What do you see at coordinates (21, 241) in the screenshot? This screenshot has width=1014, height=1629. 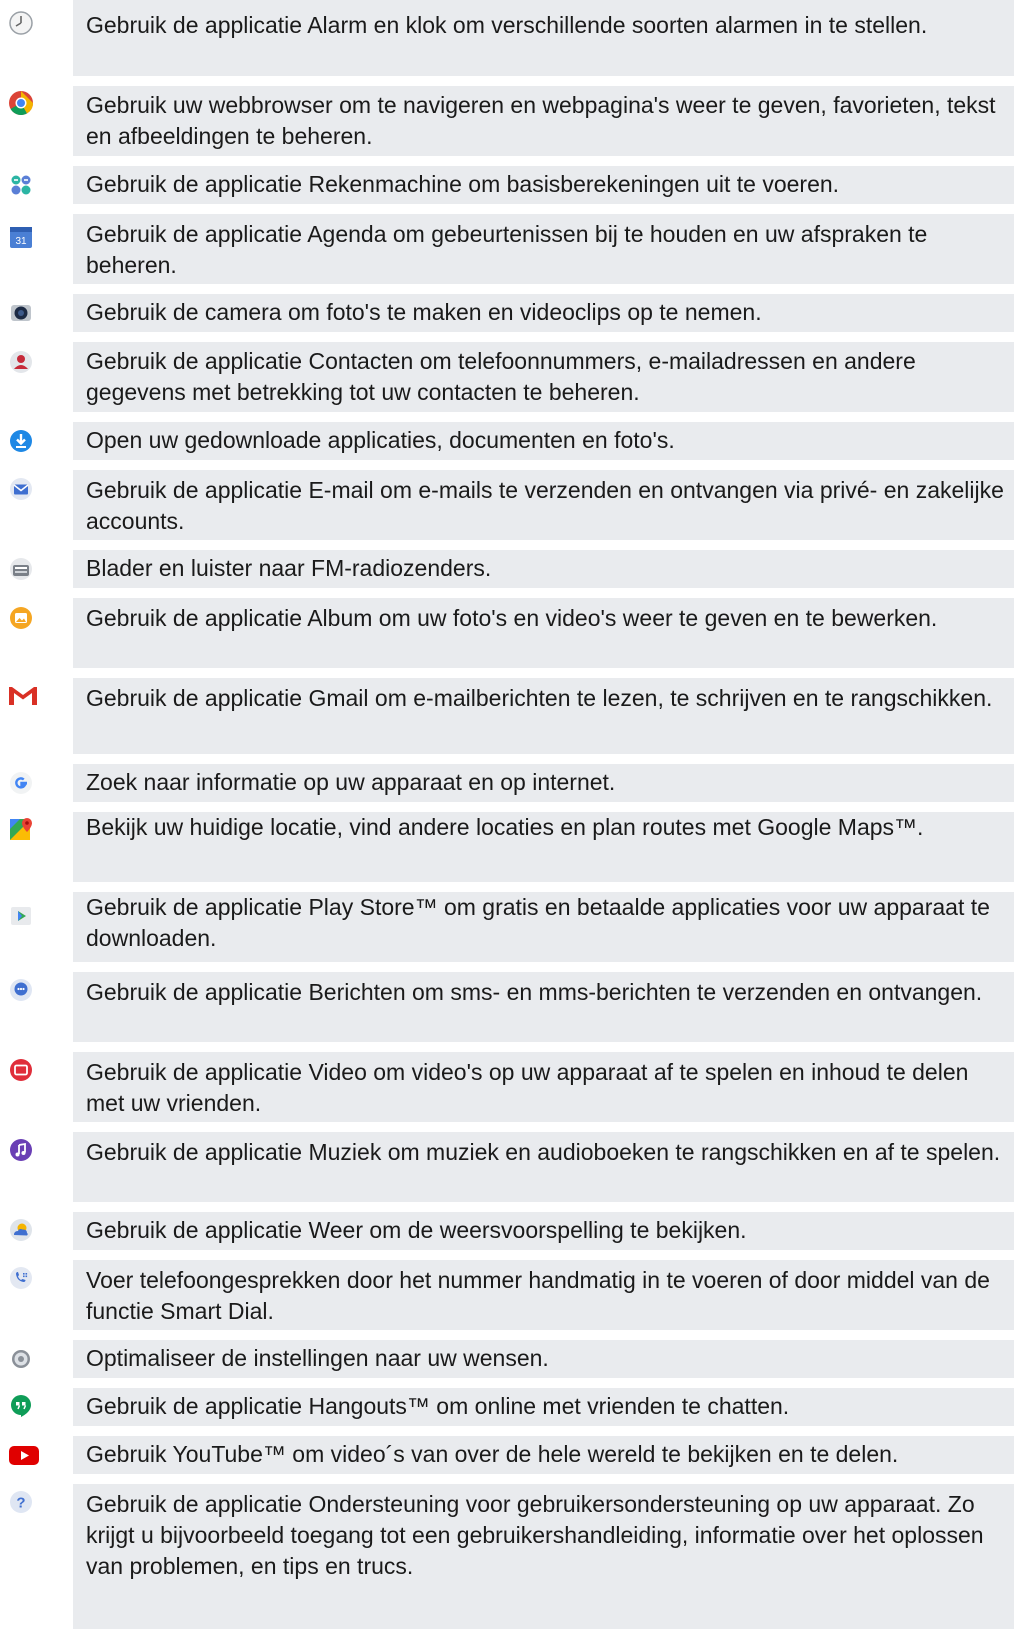 I see `svg-text: 31` at bounding box center [21, 241].